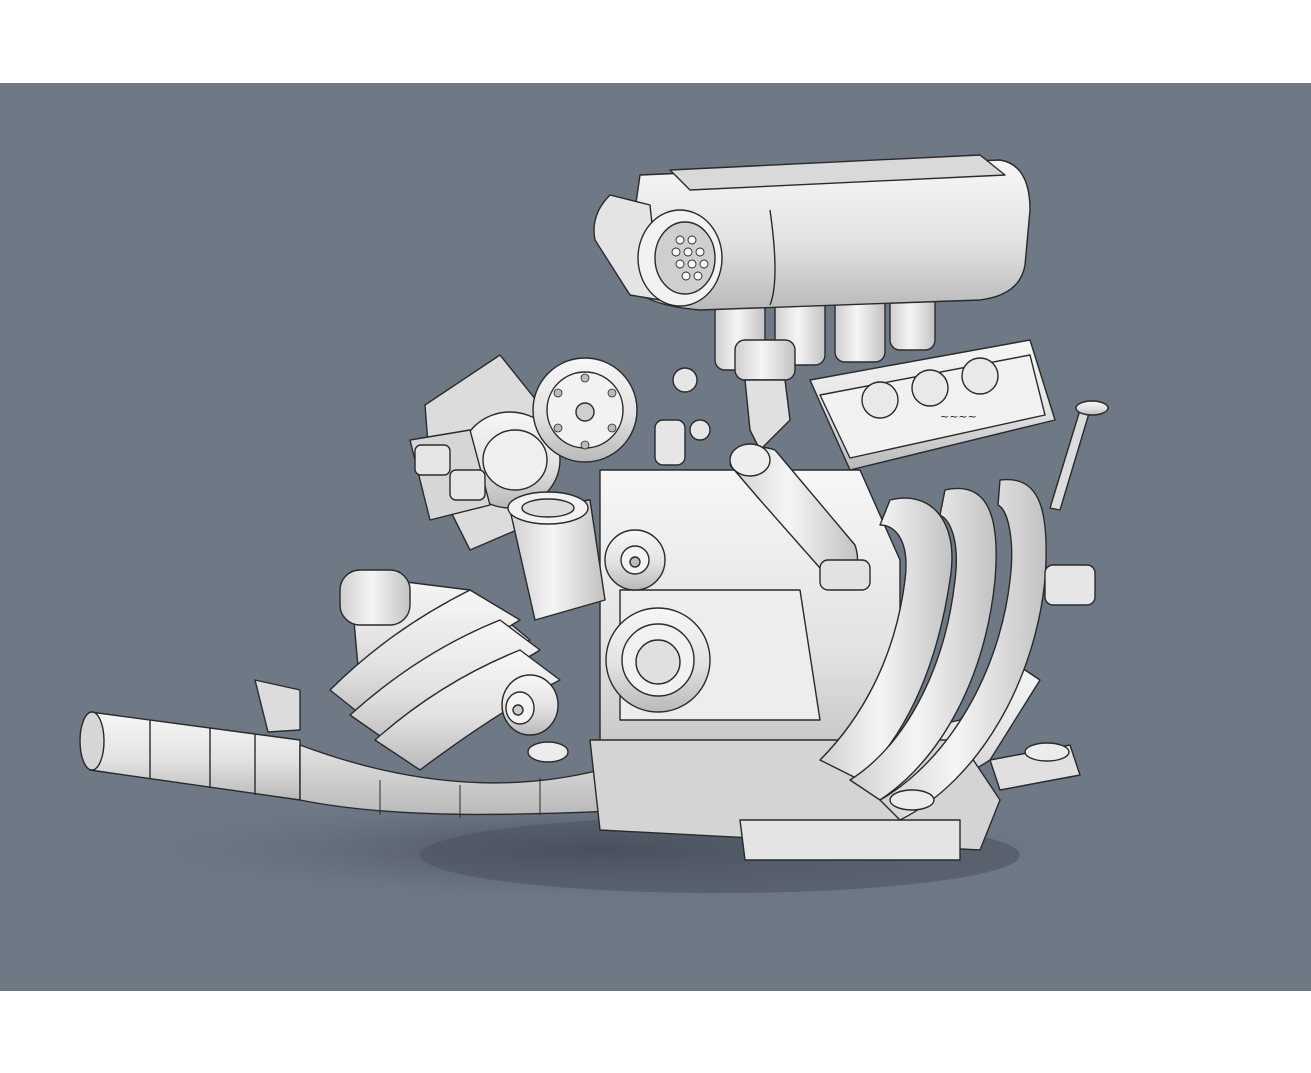 The image size is (1311, 1073). I want to click on throttle-sensor, so click(765, 395).